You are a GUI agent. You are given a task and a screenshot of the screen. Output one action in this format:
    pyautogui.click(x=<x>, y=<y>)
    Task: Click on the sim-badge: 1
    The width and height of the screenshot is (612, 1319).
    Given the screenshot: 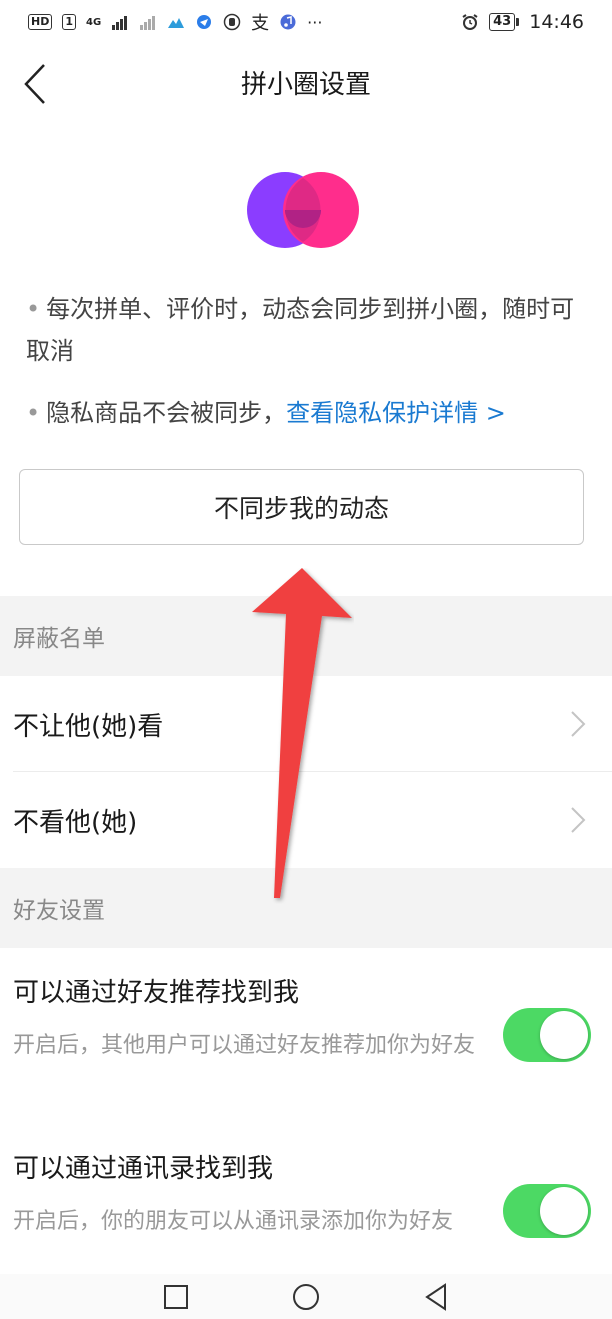 What is the action you would take?
    pyautogui.click(x=69, y=22)
    